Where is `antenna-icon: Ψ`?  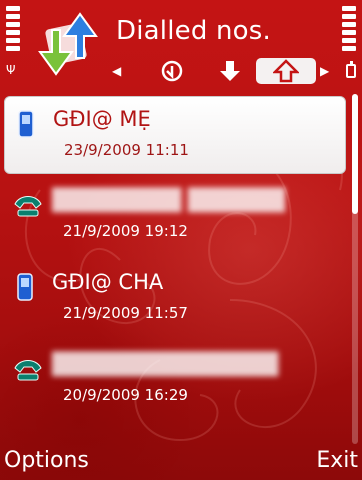 antenna-icon: Ψ is located at coordinates (11, 70).